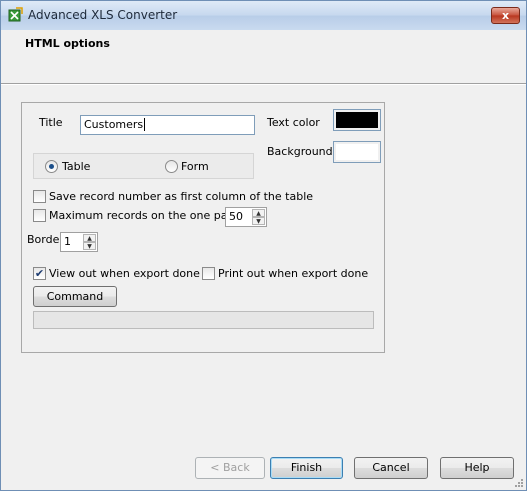 Image resolution: width=527 pixels, height=491 pixels. Describe the element at coordinates (145, 215) in the screenshot. I see `max-records-label: Maximum records on the one page` at that location.